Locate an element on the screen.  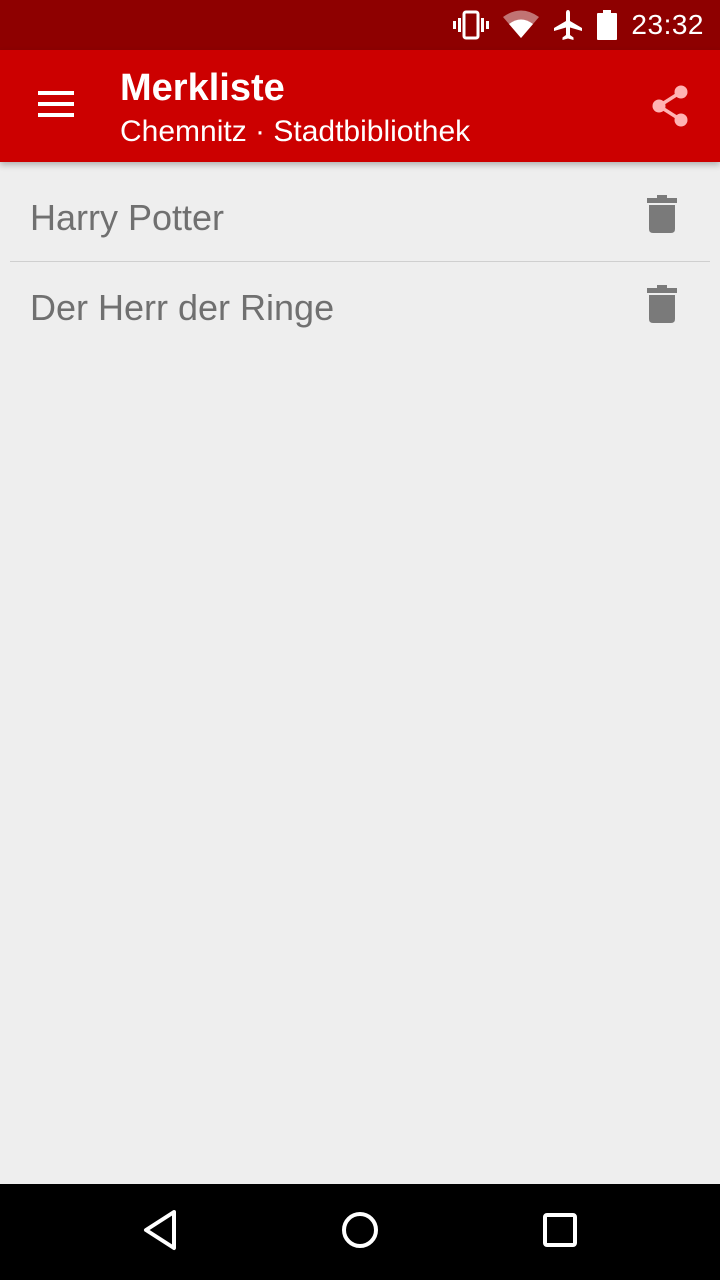
home-button is located at coordinates (360, 1232).